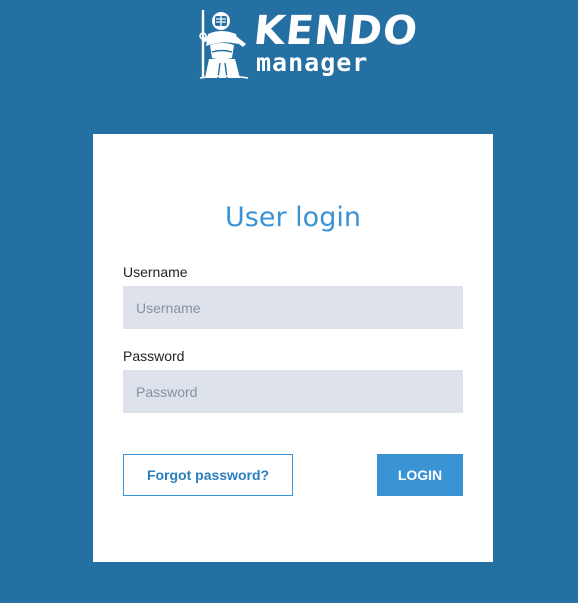 This screenshot has height=603, width=578. I want to click on username-label: Username, so click(155, 272).